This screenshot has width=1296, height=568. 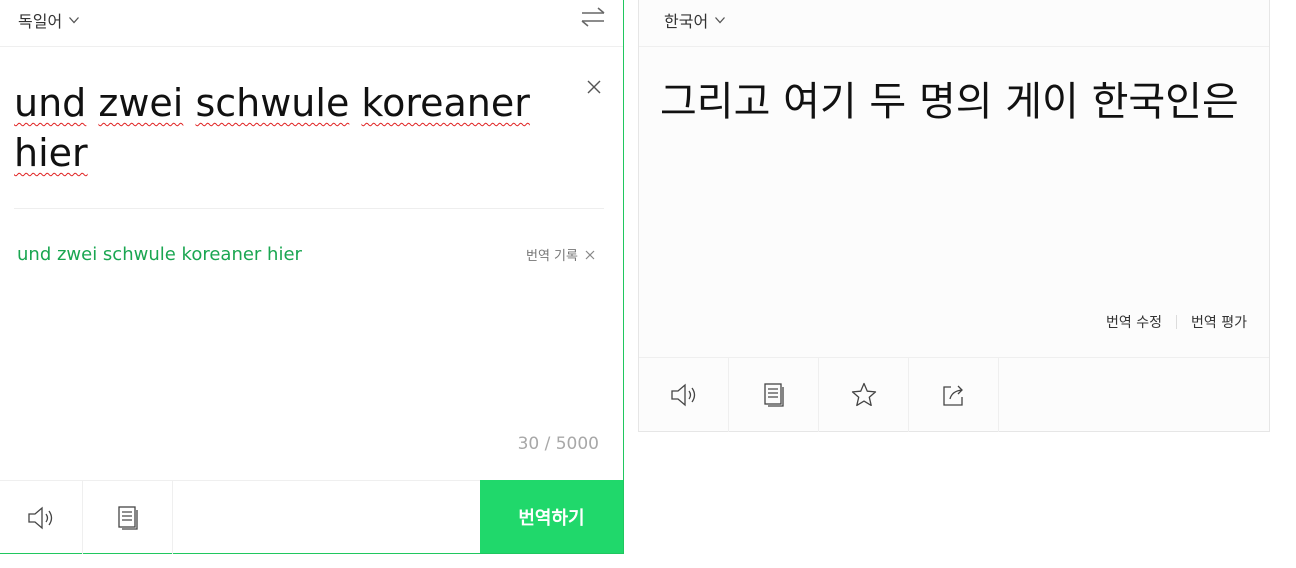 I want to click on target-header: 한국어, so click(x=954, y=23).